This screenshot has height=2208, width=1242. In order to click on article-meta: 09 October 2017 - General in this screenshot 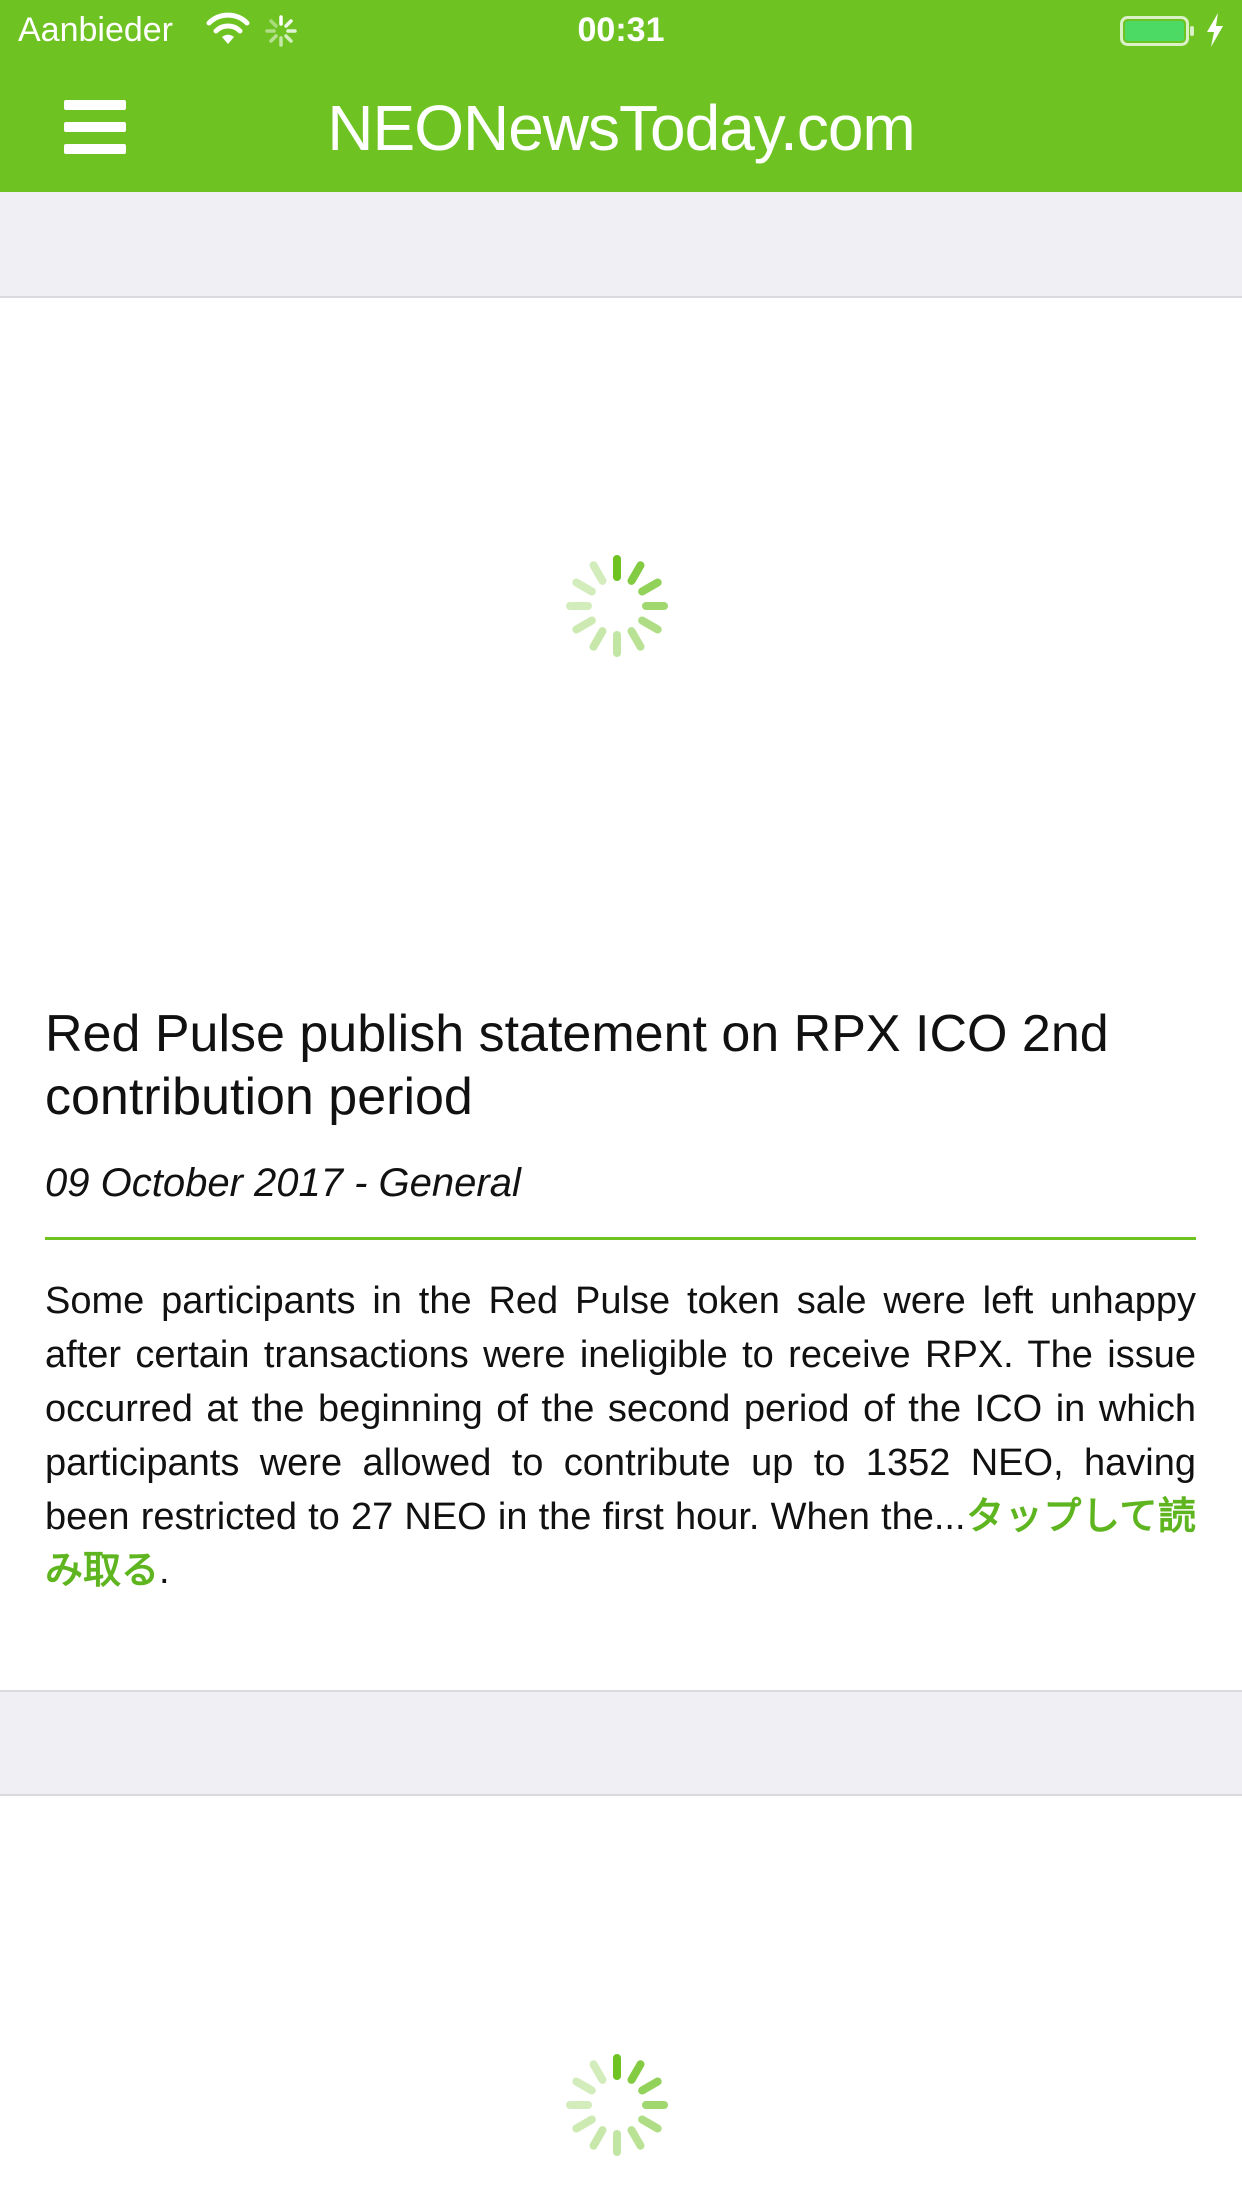, I will do `click(283, 1183)`.